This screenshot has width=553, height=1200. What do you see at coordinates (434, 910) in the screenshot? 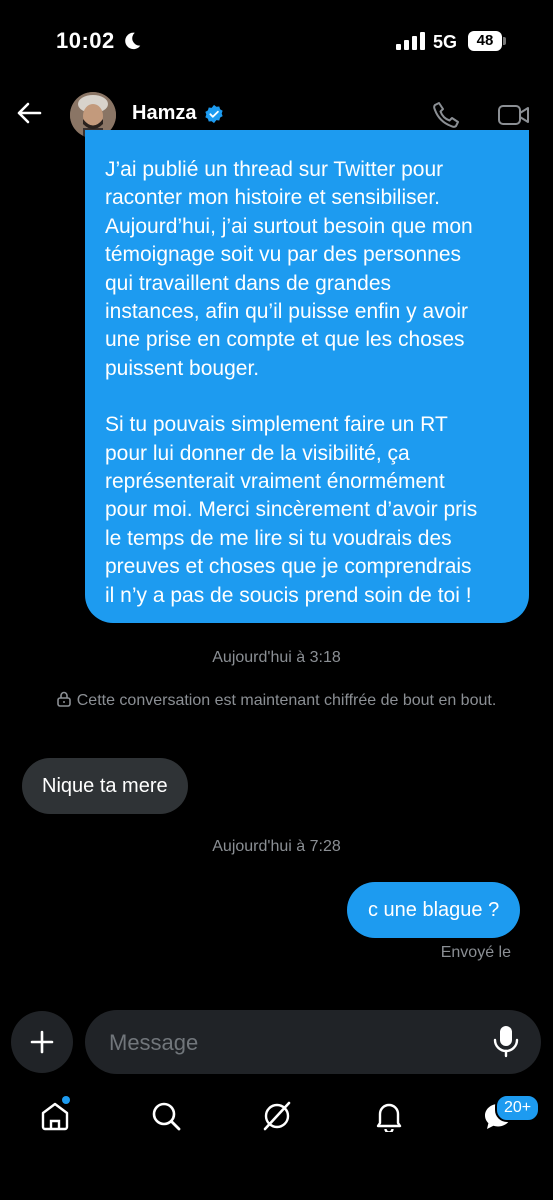
I see `outgoing-message: c une blague ?` at bounding box center [434, 910].